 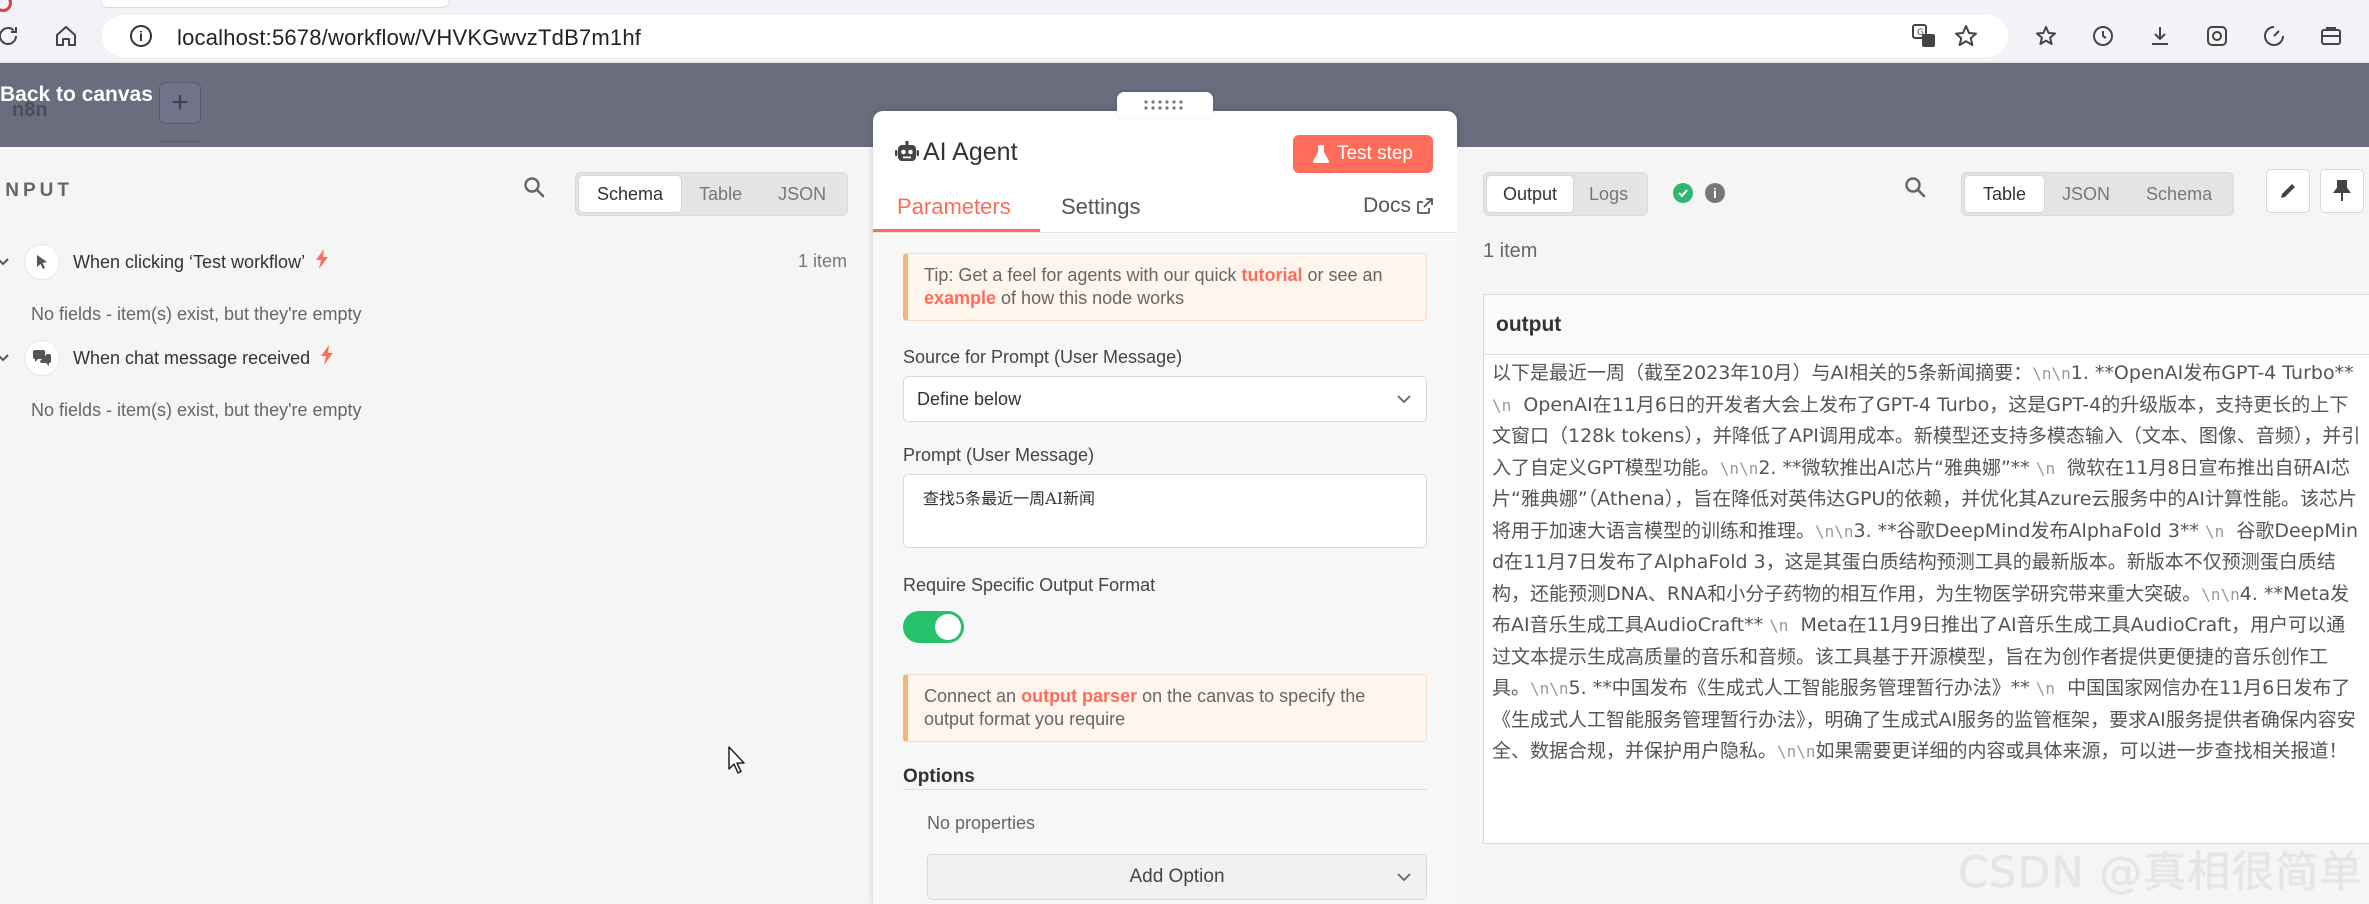 What do you see at coordinates (1715, 193) in the screenshot?
I see `info-icon: i` at bounding box center [1715, 193].